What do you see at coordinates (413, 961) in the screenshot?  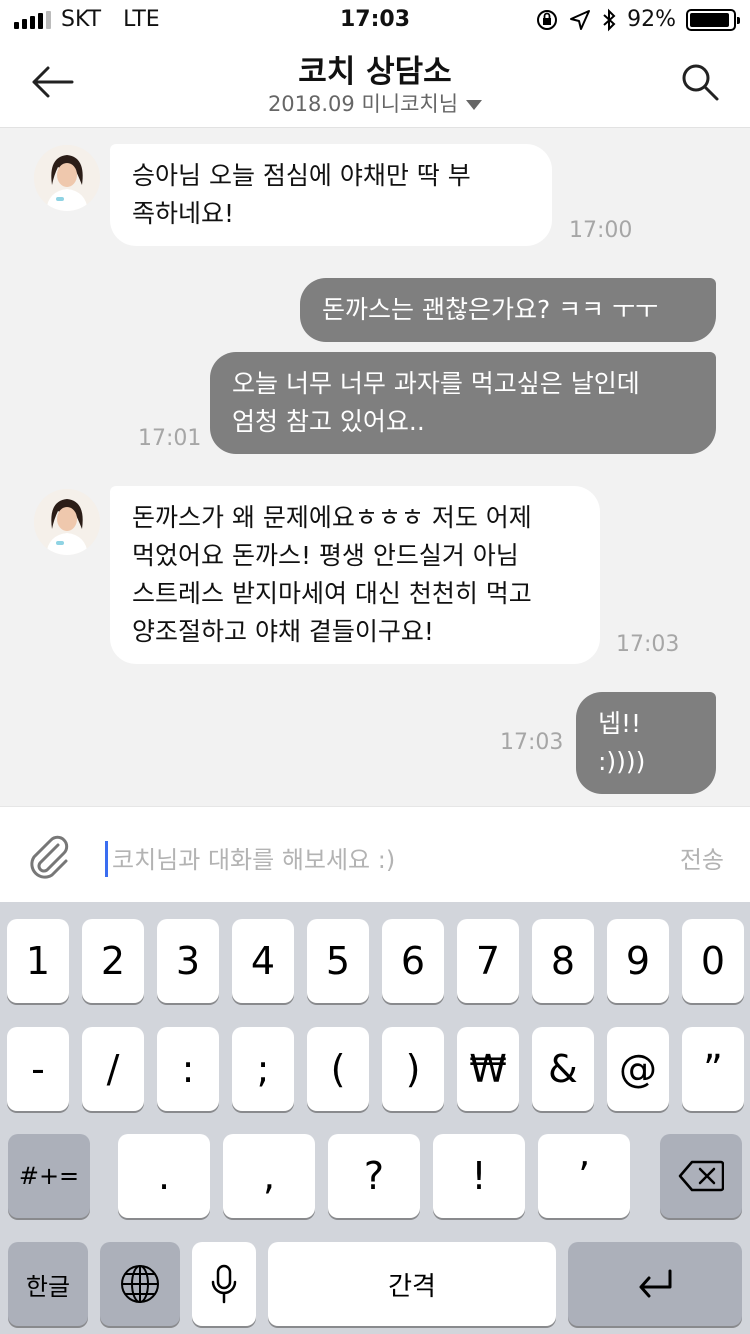 I see `key-digit: 6` at bounding box center [413, 961].